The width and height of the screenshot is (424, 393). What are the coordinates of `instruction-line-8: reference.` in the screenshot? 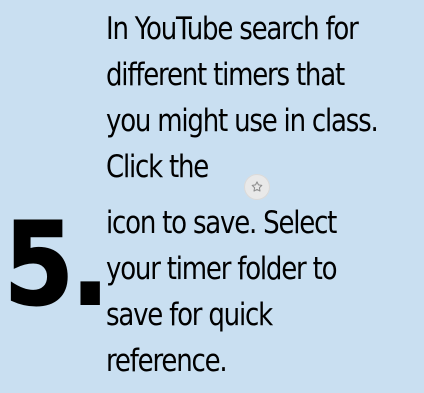 It's located at (167, 361).